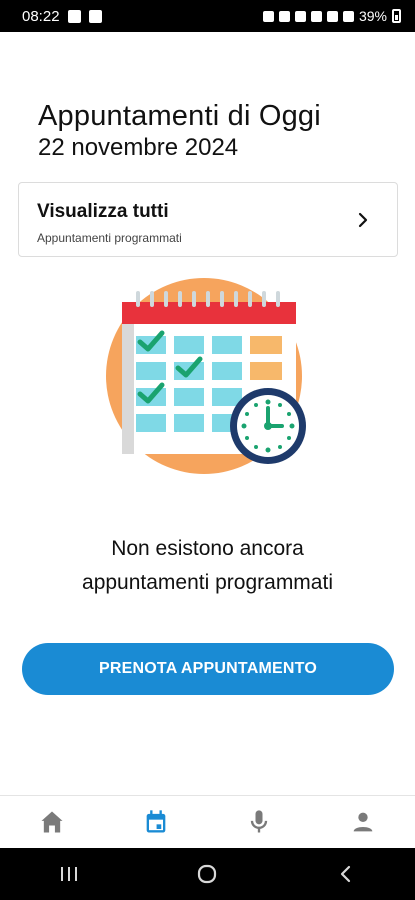 The width and height of the screenshot is (415, 900). Describe the element at coordinates (62, 16) in the screenshot. I see `status-left: 08:22` at that location.